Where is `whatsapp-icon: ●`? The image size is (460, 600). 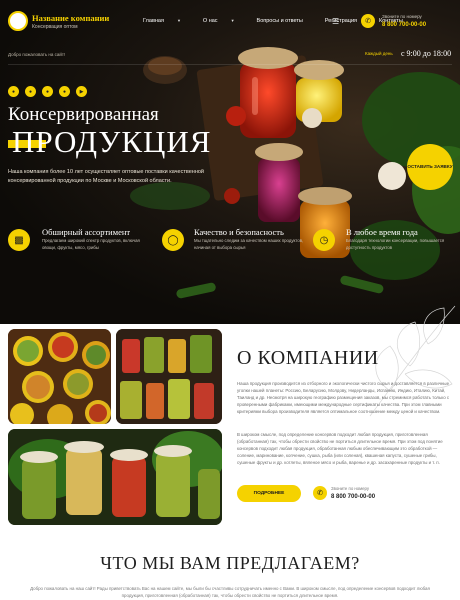
whatsapp-icon: ● is located at coordinates (47, 91).